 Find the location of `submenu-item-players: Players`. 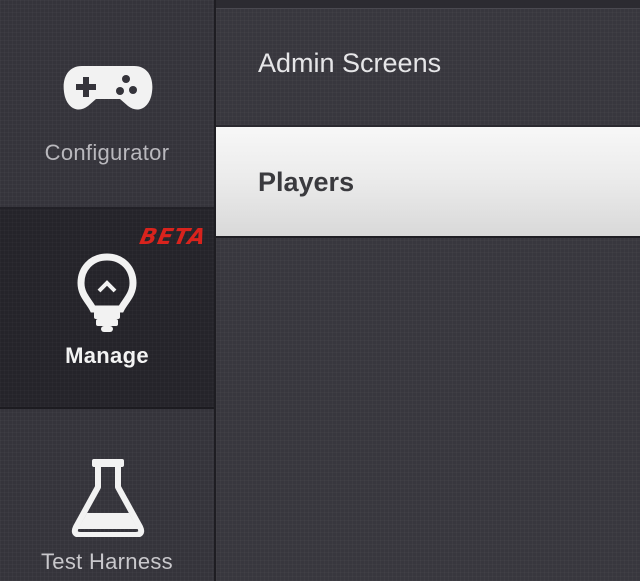

submenu-item-players: Players is located at coordinates (428, 182).